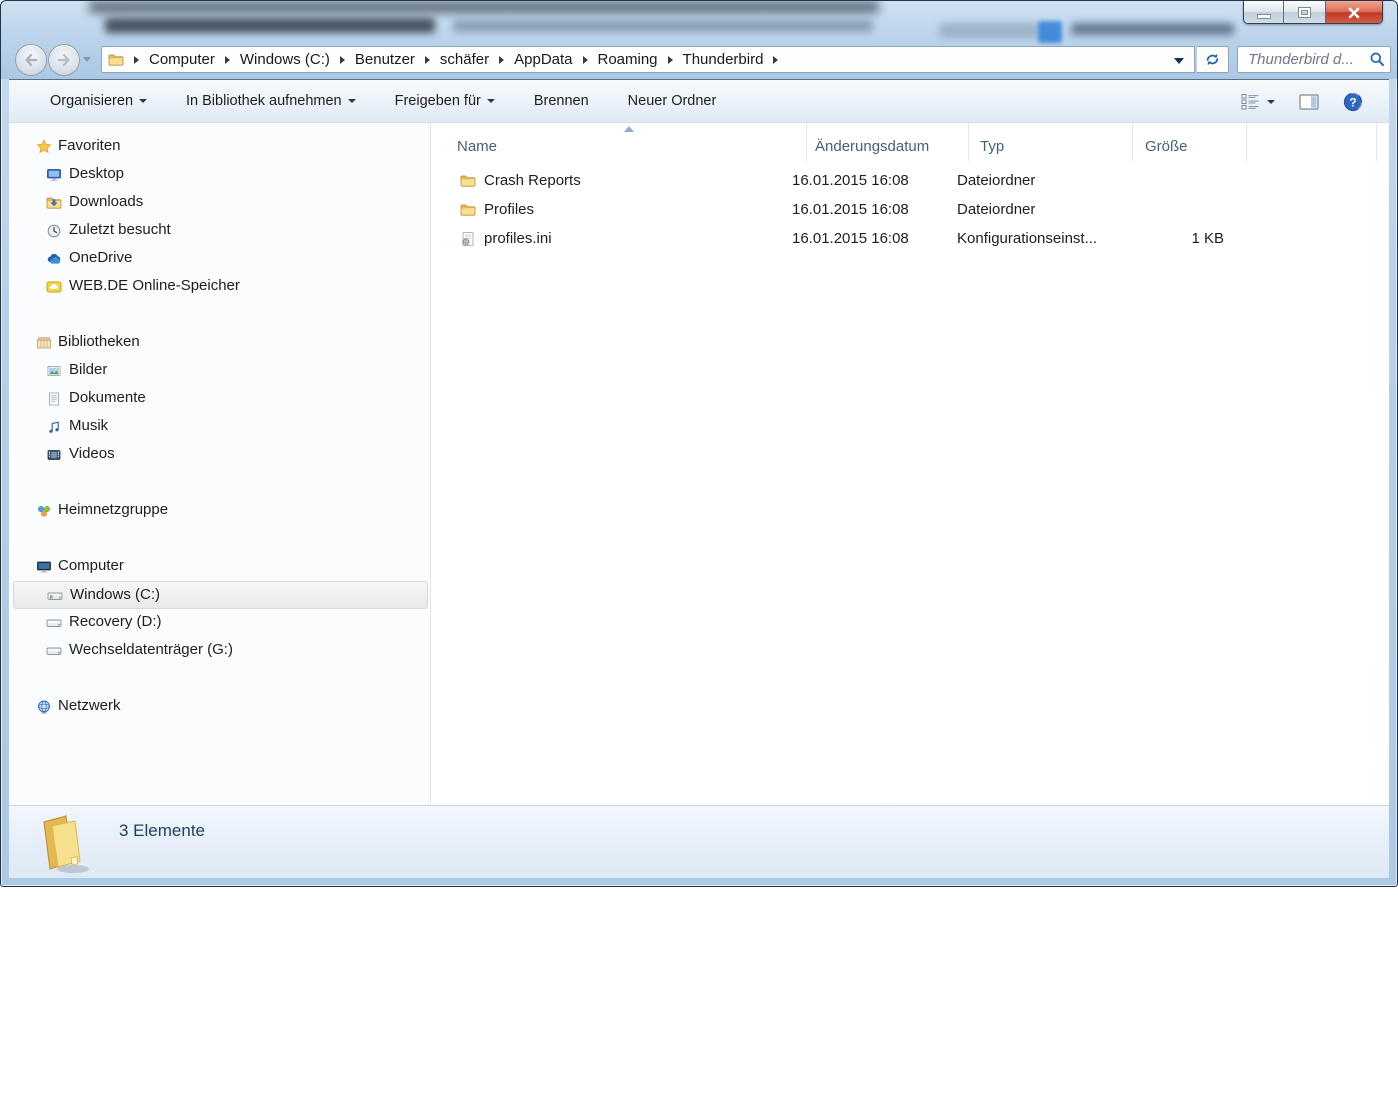 The width and height of the screenshot is (1398, 1097). Describe the element at coordinates (561, 101) in the screenshot. I see `toolbar-item: Brennen` at that location.